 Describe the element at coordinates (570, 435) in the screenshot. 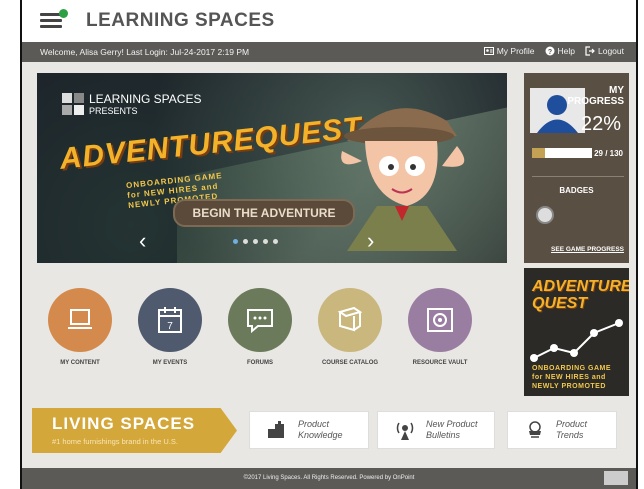

I see `card-line2: Trends` at that location.